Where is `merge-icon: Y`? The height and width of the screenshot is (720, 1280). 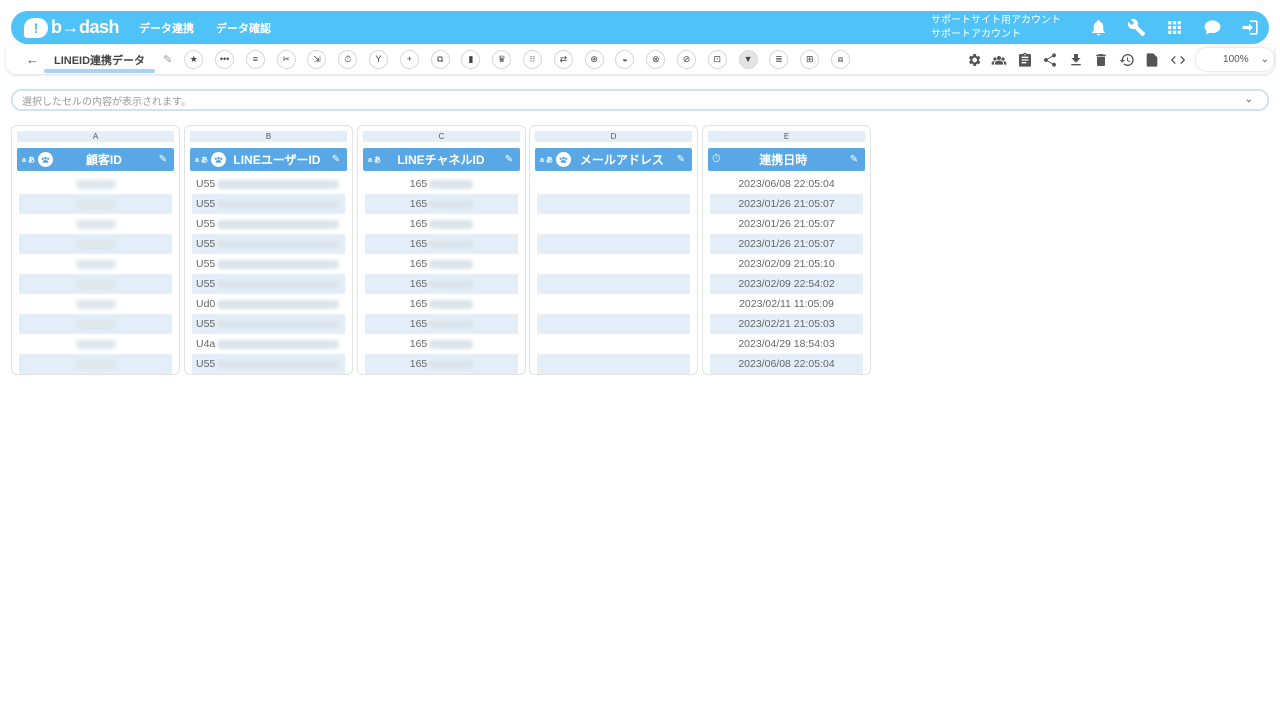
merge-icon: Y is located at coordinates (379, 59).